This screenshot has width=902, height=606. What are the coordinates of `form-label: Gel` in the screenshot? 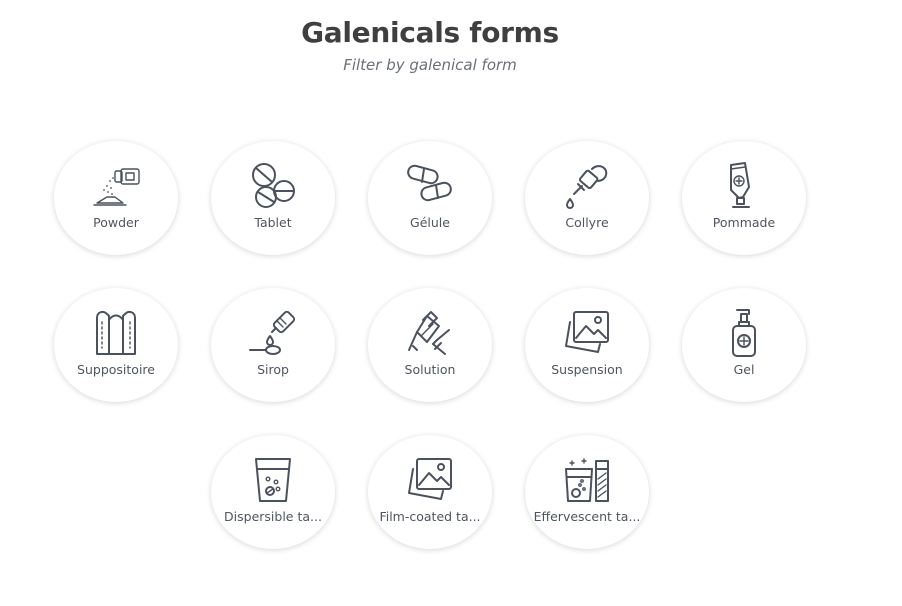 It's located at (744, 369).